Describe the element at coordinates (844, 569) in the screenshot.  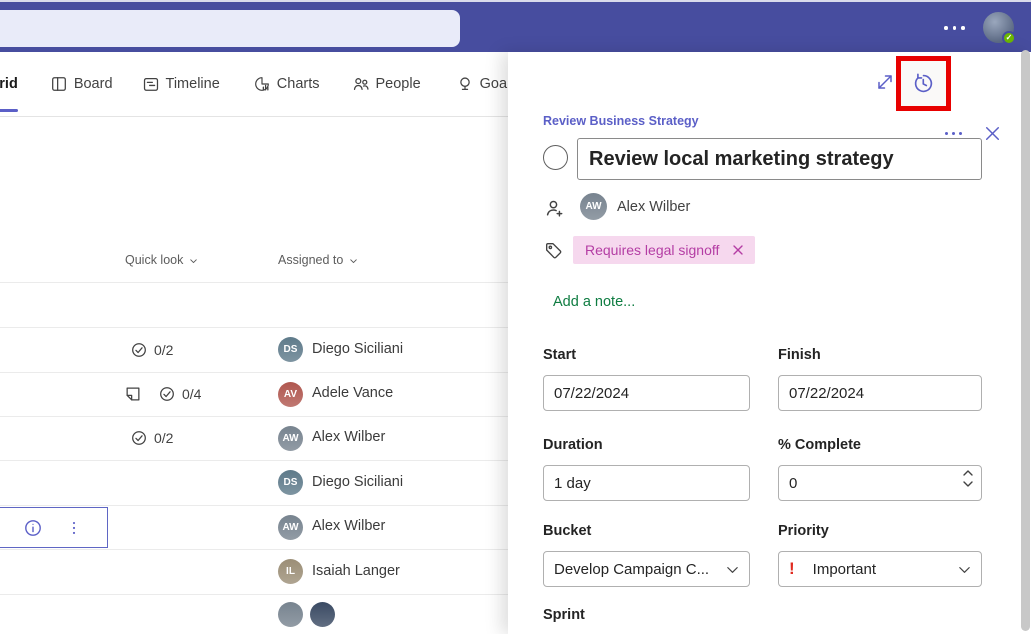
I see `priority-value: Important` at that location.